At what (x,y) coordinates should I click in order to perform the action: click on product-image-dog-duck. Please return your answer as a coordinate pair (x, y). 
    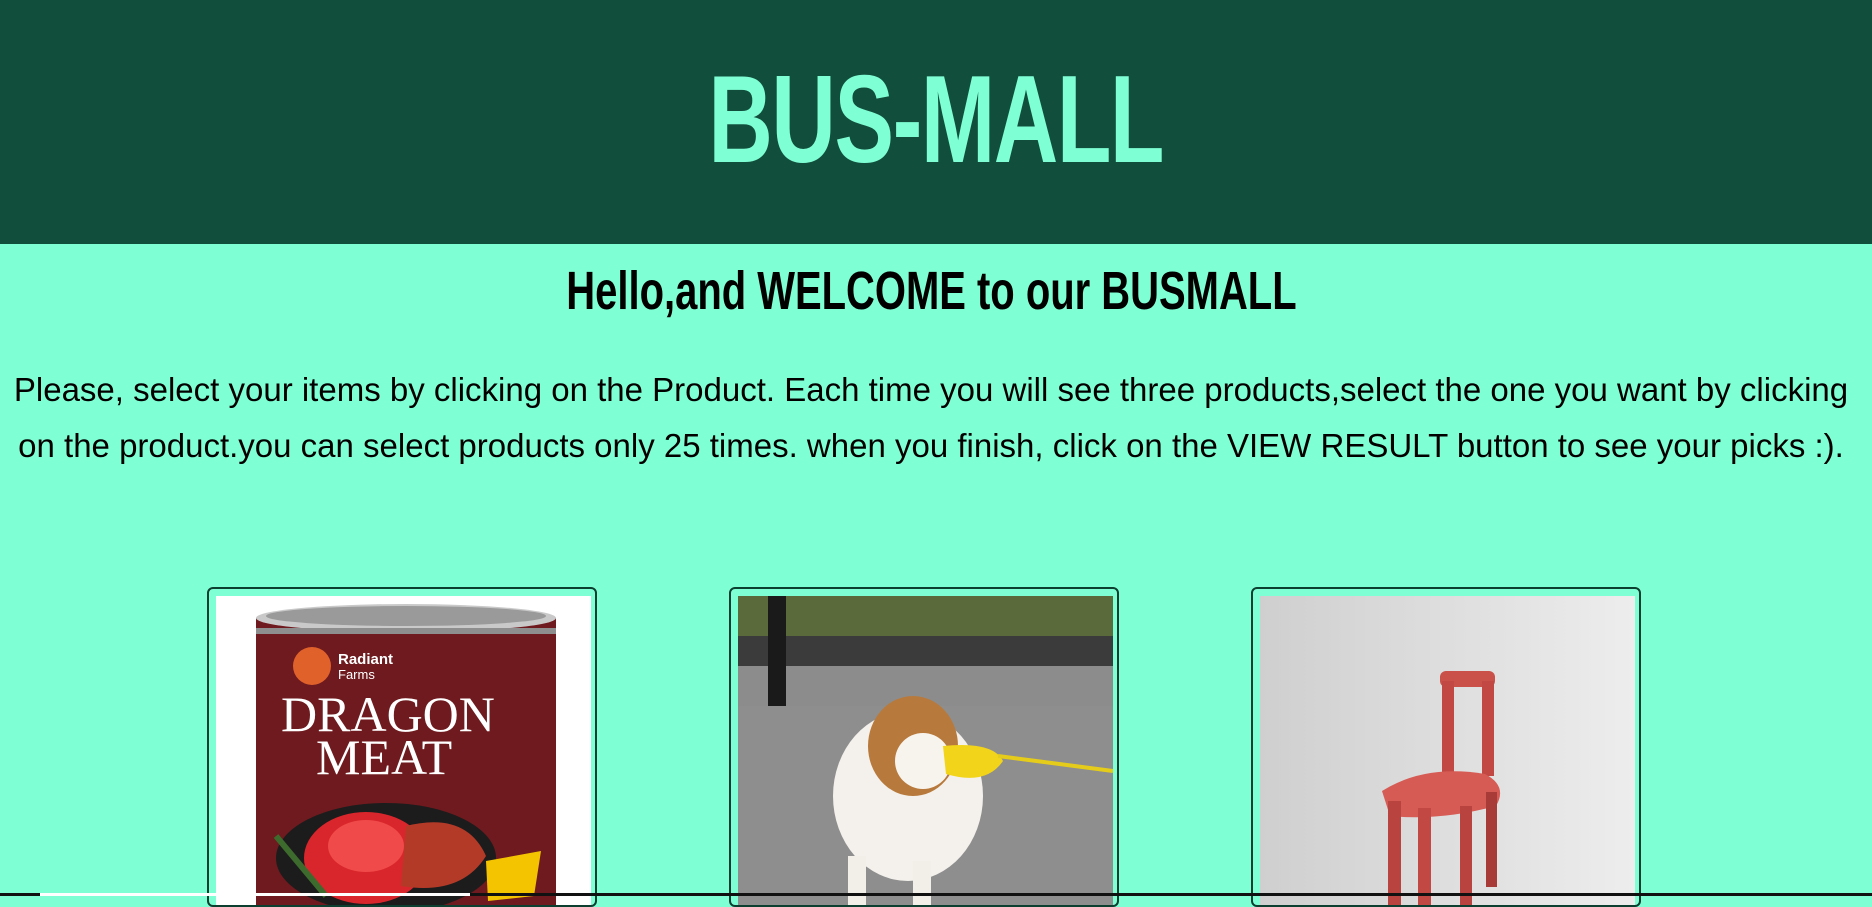
    Looking at the image, I should click on (925, 750).